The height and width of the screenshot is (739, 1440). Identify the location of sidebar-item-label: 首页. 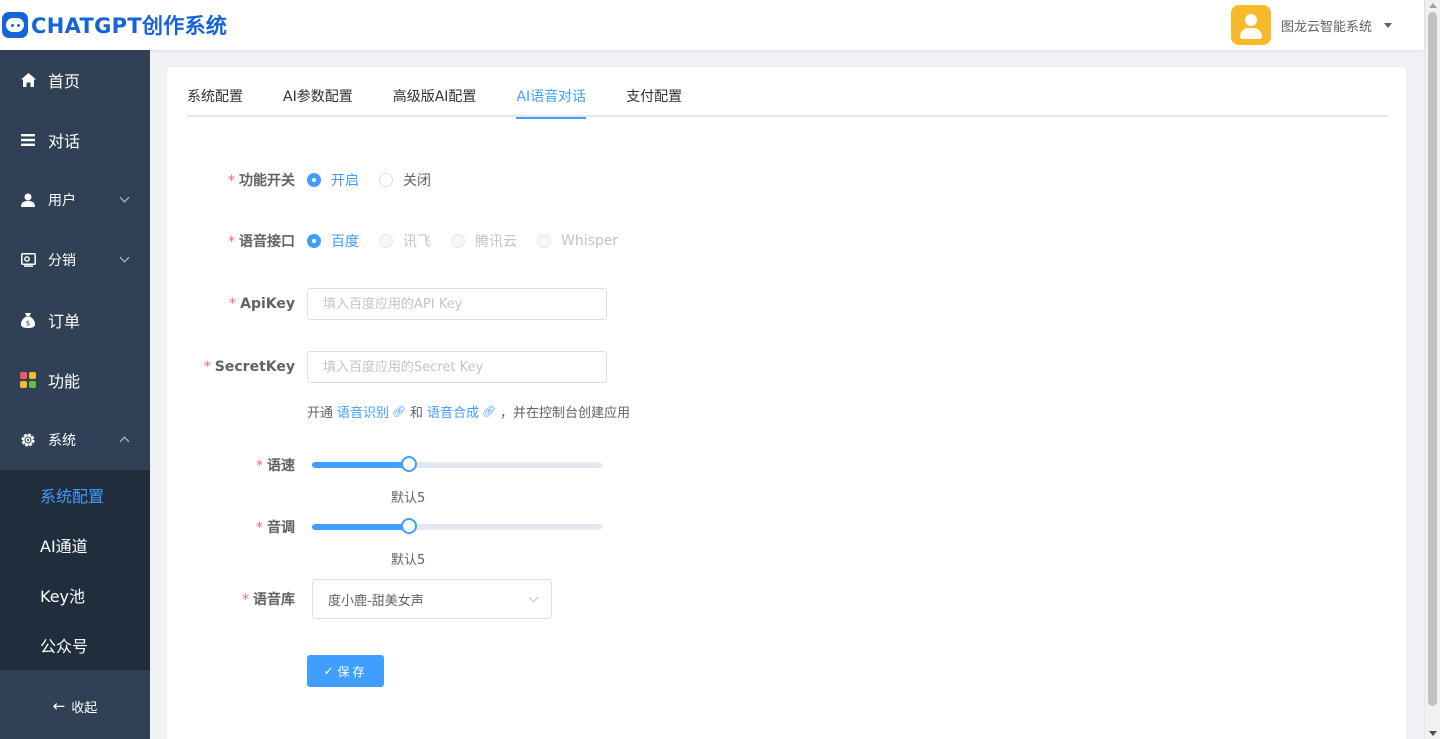
(64, 81).